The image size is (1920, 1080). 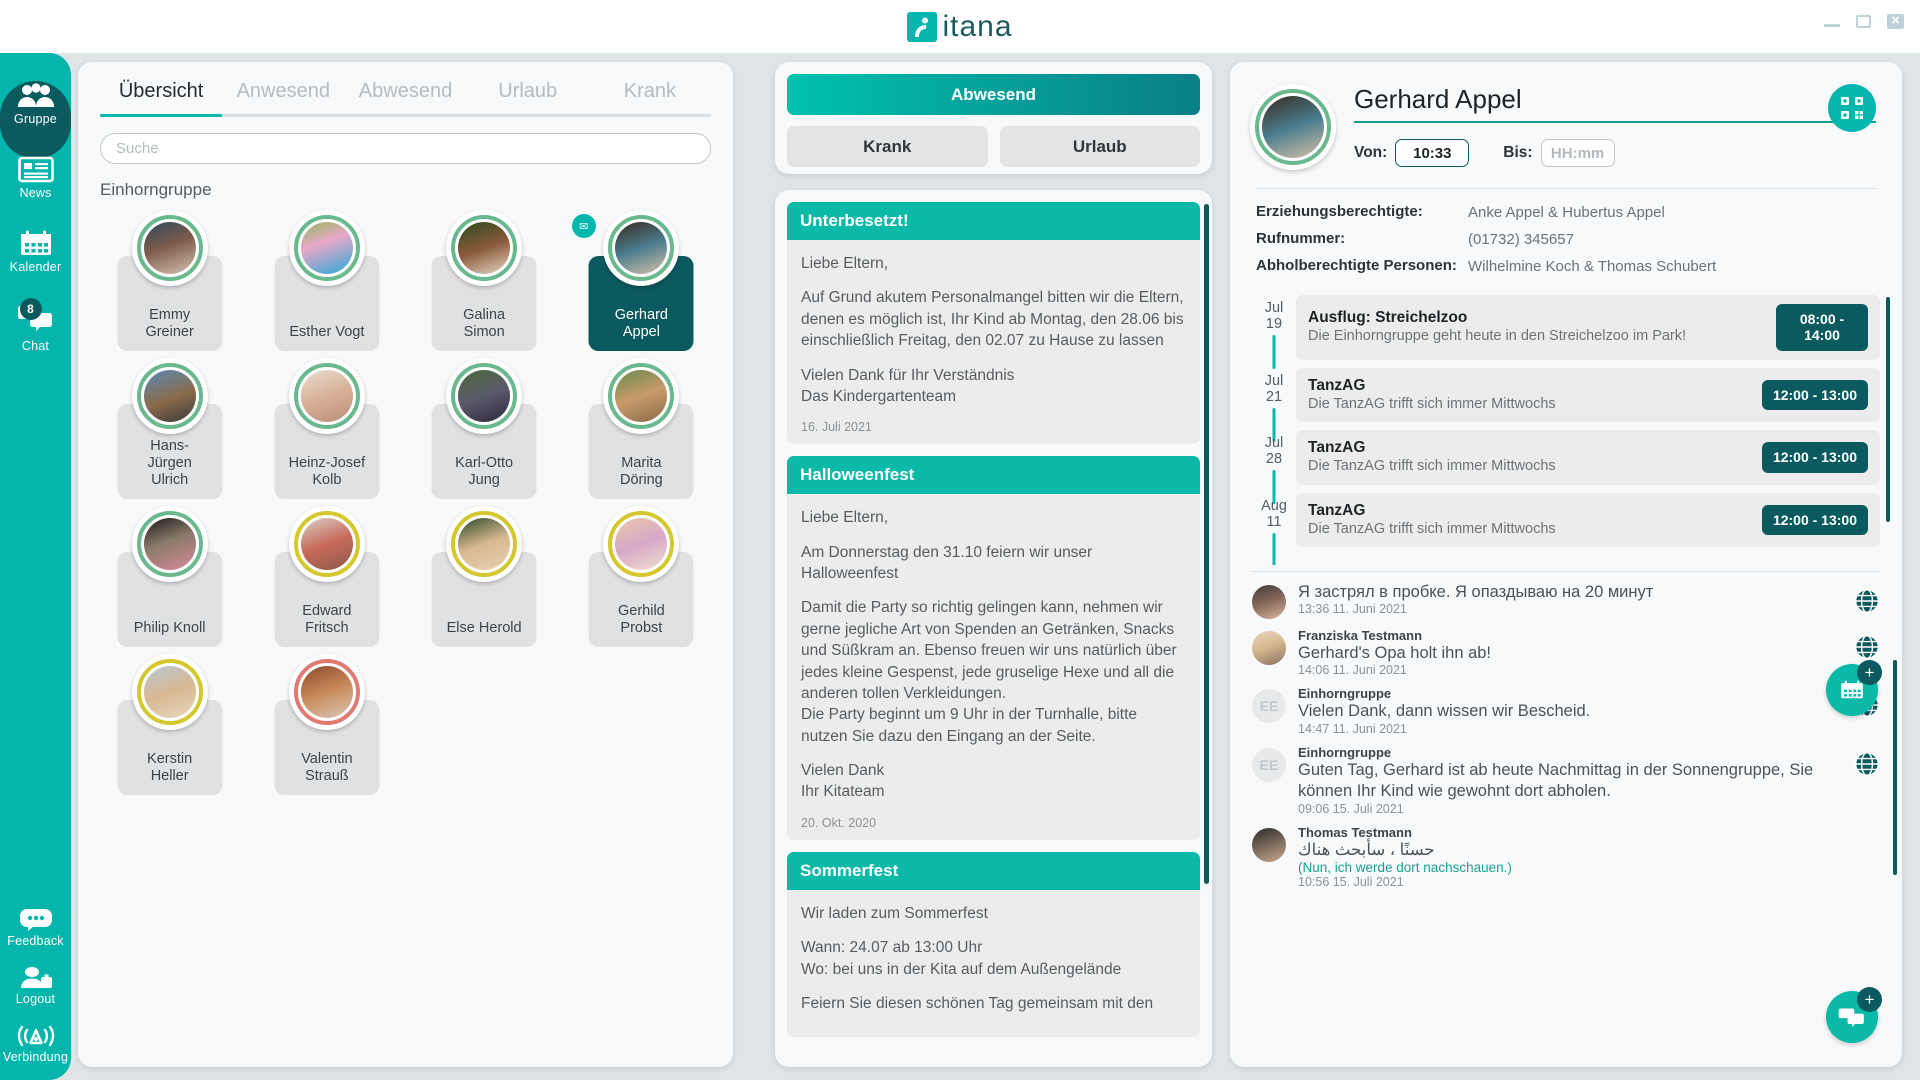 I want to click on sidebar-item-logout: Logout, so click(x=35, y=986).